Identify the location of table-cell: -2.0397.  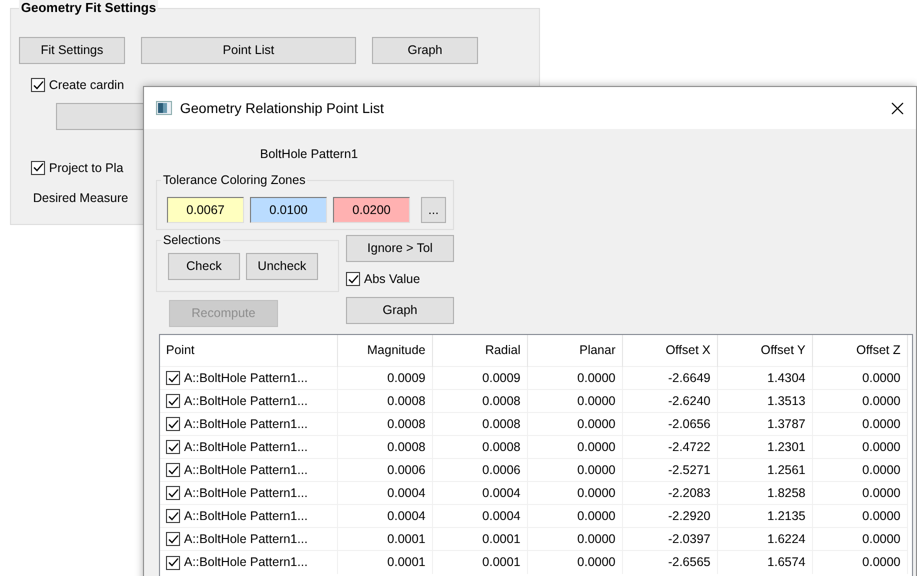
(689, 539).